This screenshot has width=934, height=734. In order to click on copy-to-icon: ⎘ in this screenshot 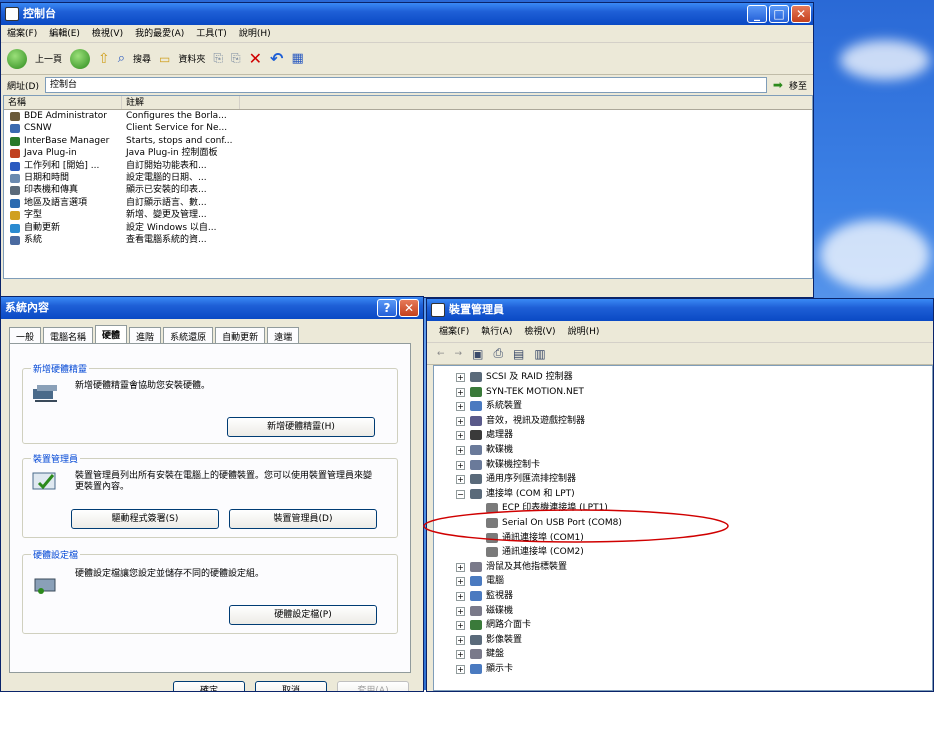, I will do `click(236, 58)`.